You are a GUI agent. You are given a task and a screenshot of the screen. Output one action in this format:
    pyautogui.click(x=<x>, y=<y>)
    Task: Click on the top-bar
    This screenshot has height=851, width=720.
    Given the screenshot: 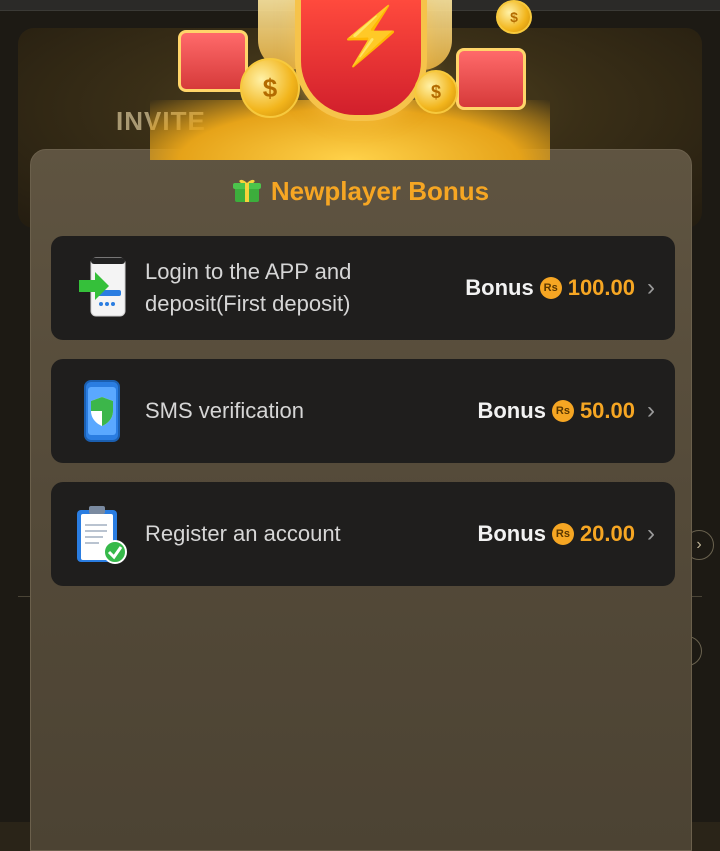 What is the action you would take?
    pyautogui.click(x=360, y=5)
    